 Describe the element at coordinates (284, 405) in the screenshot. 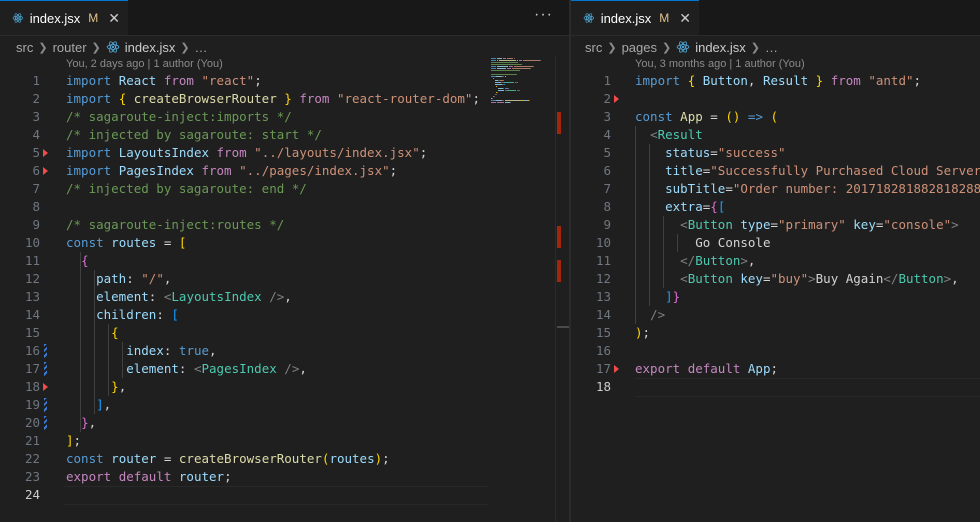

I see `code-line: 19 ],` at that location.